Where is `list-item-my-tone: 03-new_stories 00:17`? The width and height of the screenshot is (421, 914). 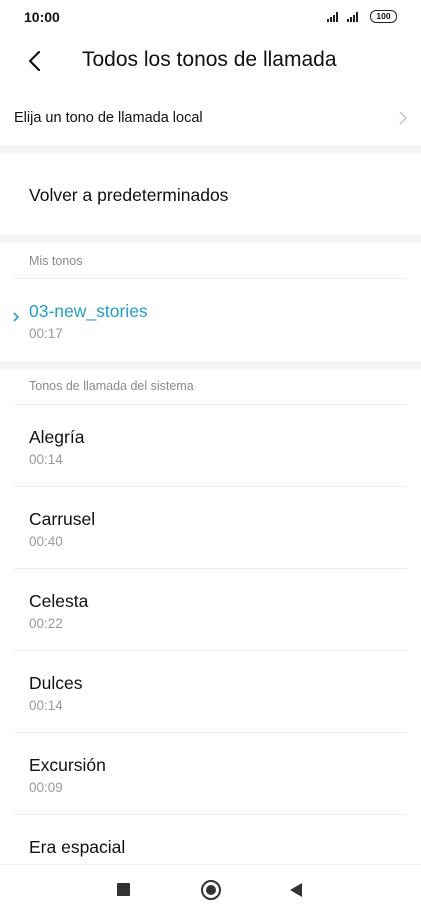
list-item-my-tone: 03-new_stories 00:17 is located at coordinates (210, 320).